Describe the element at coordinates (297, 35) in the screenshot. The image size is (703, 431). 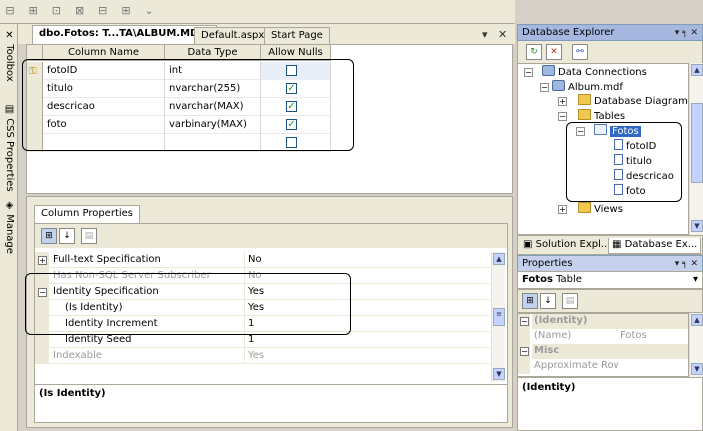
I see `tab-start-page: Start Page` at that location.